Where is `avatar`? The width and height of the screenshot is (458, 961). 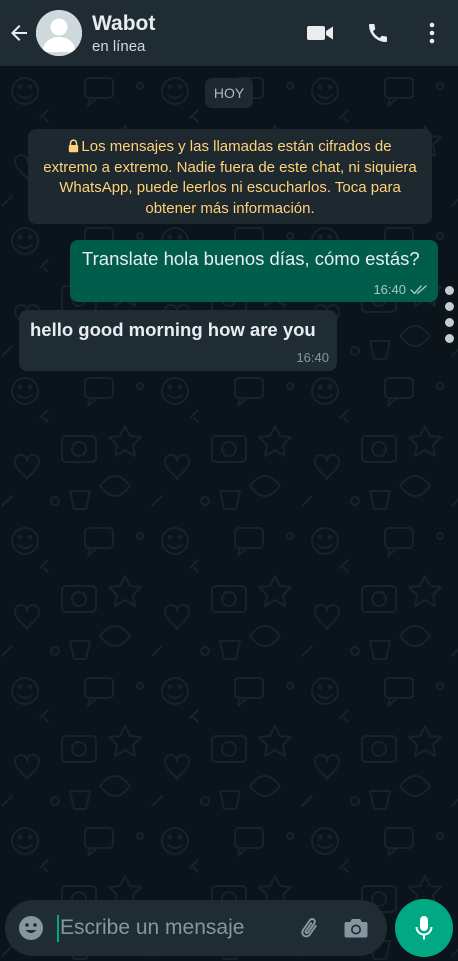 avatar is located at coordinates (59, 33).